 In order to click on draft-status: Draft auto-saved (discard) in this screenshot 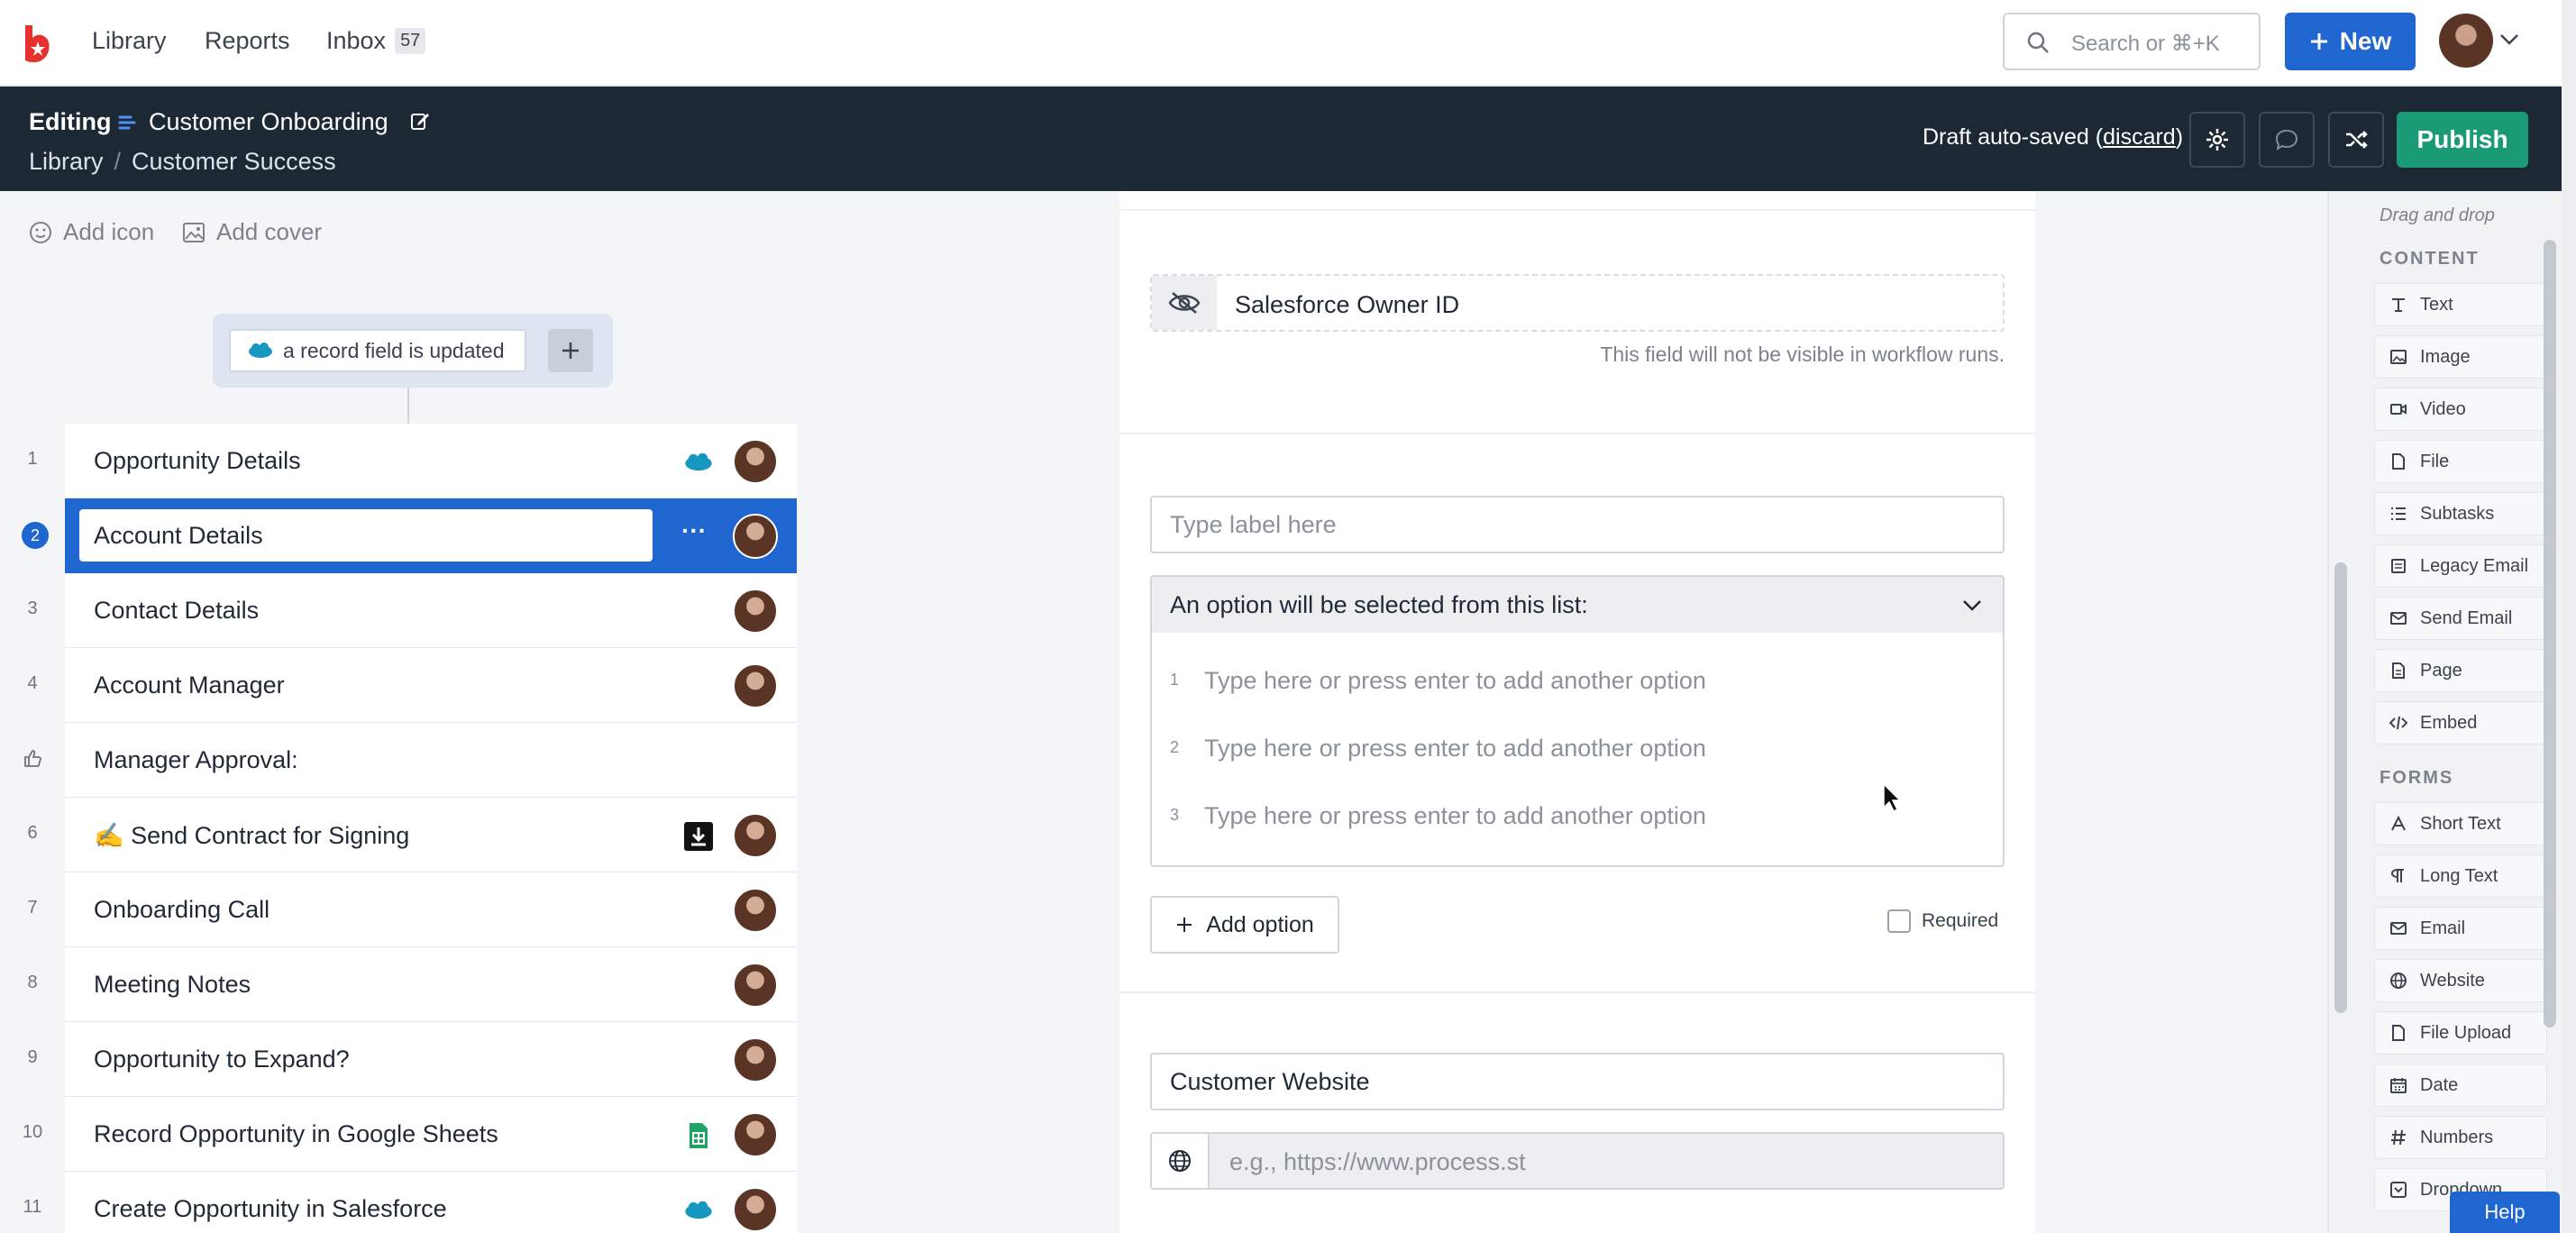, I will do `click(2053, 137)`.